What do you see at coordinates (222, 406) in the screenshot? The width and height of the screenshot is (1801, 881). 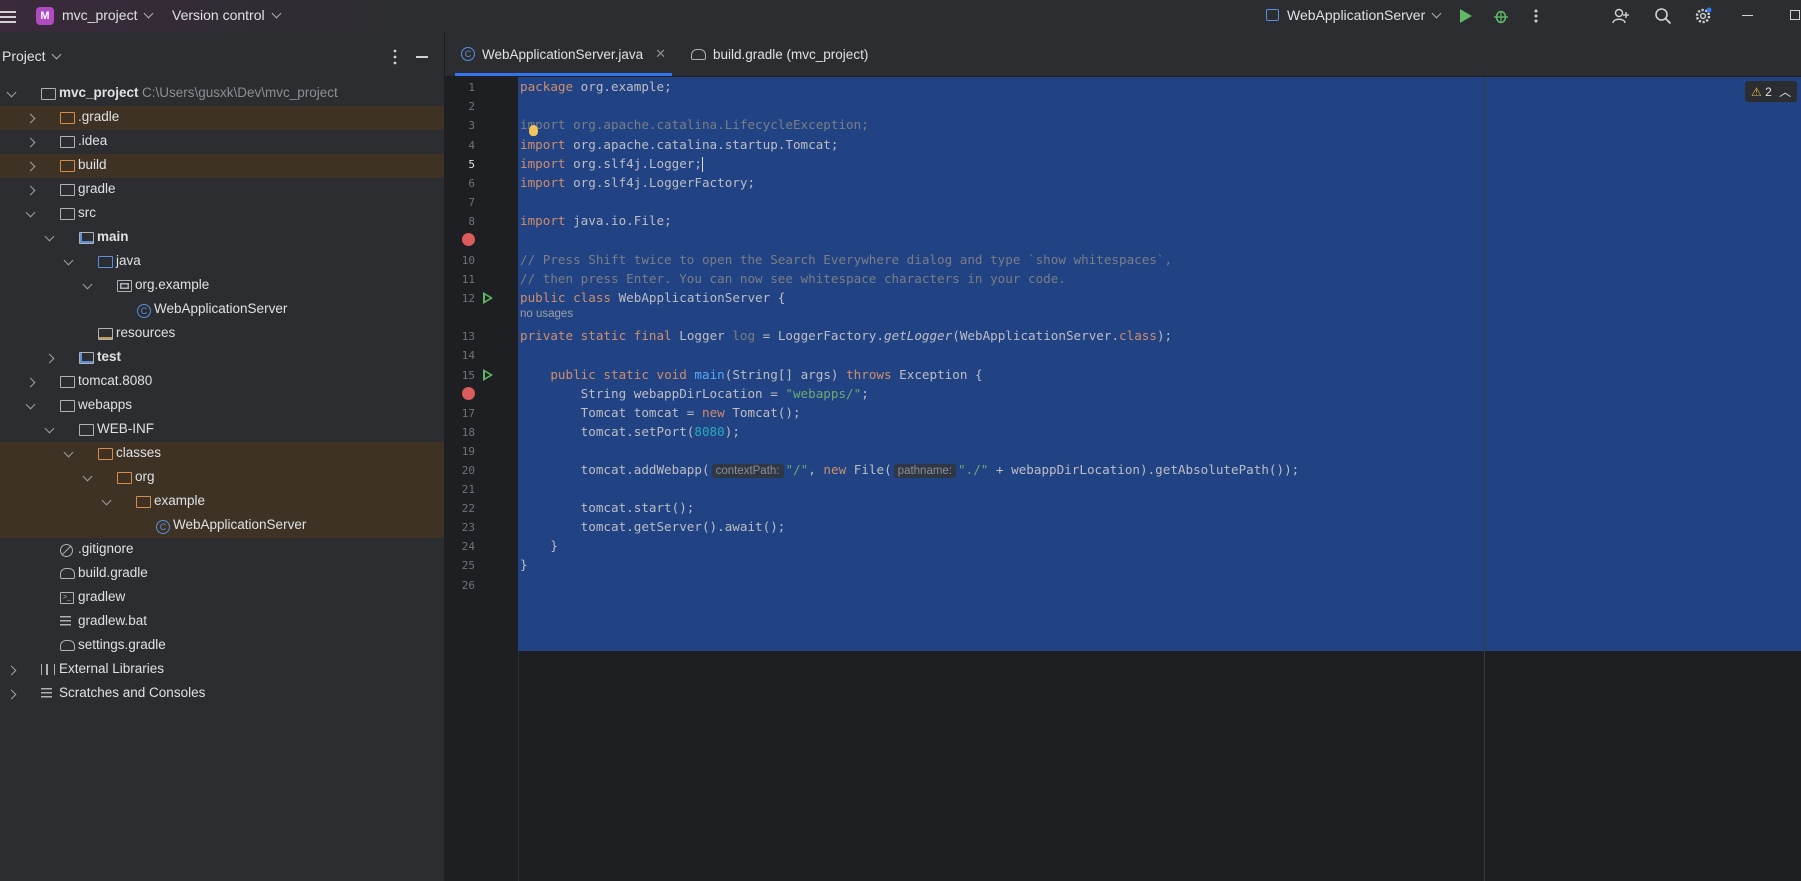 I see `tree-row: webapps` at bounding box center [222, 406].